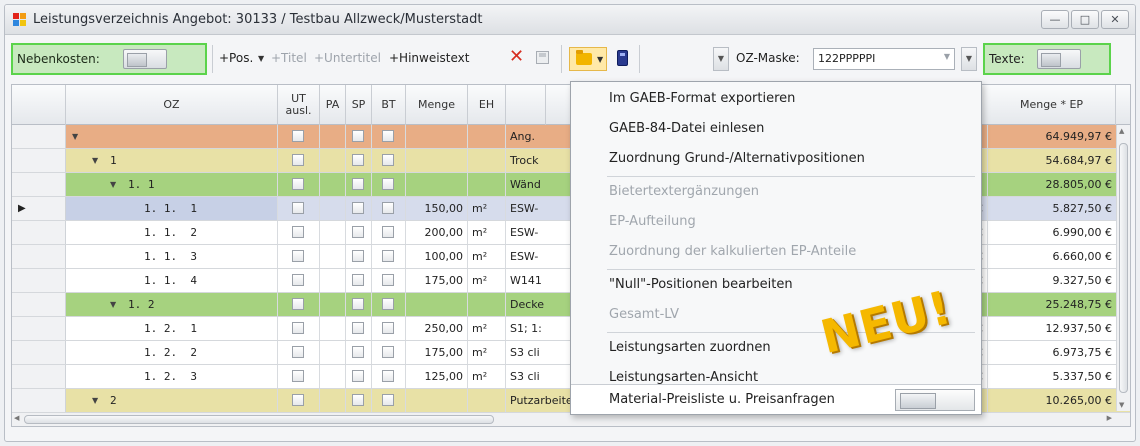 This screenshot has width=1140, height=446. Describe the element at coordinates (776, 399) in the screenshot. I see `menu-item-material-price-list: Material-Preisliste u. Preisanfragen` at that location.